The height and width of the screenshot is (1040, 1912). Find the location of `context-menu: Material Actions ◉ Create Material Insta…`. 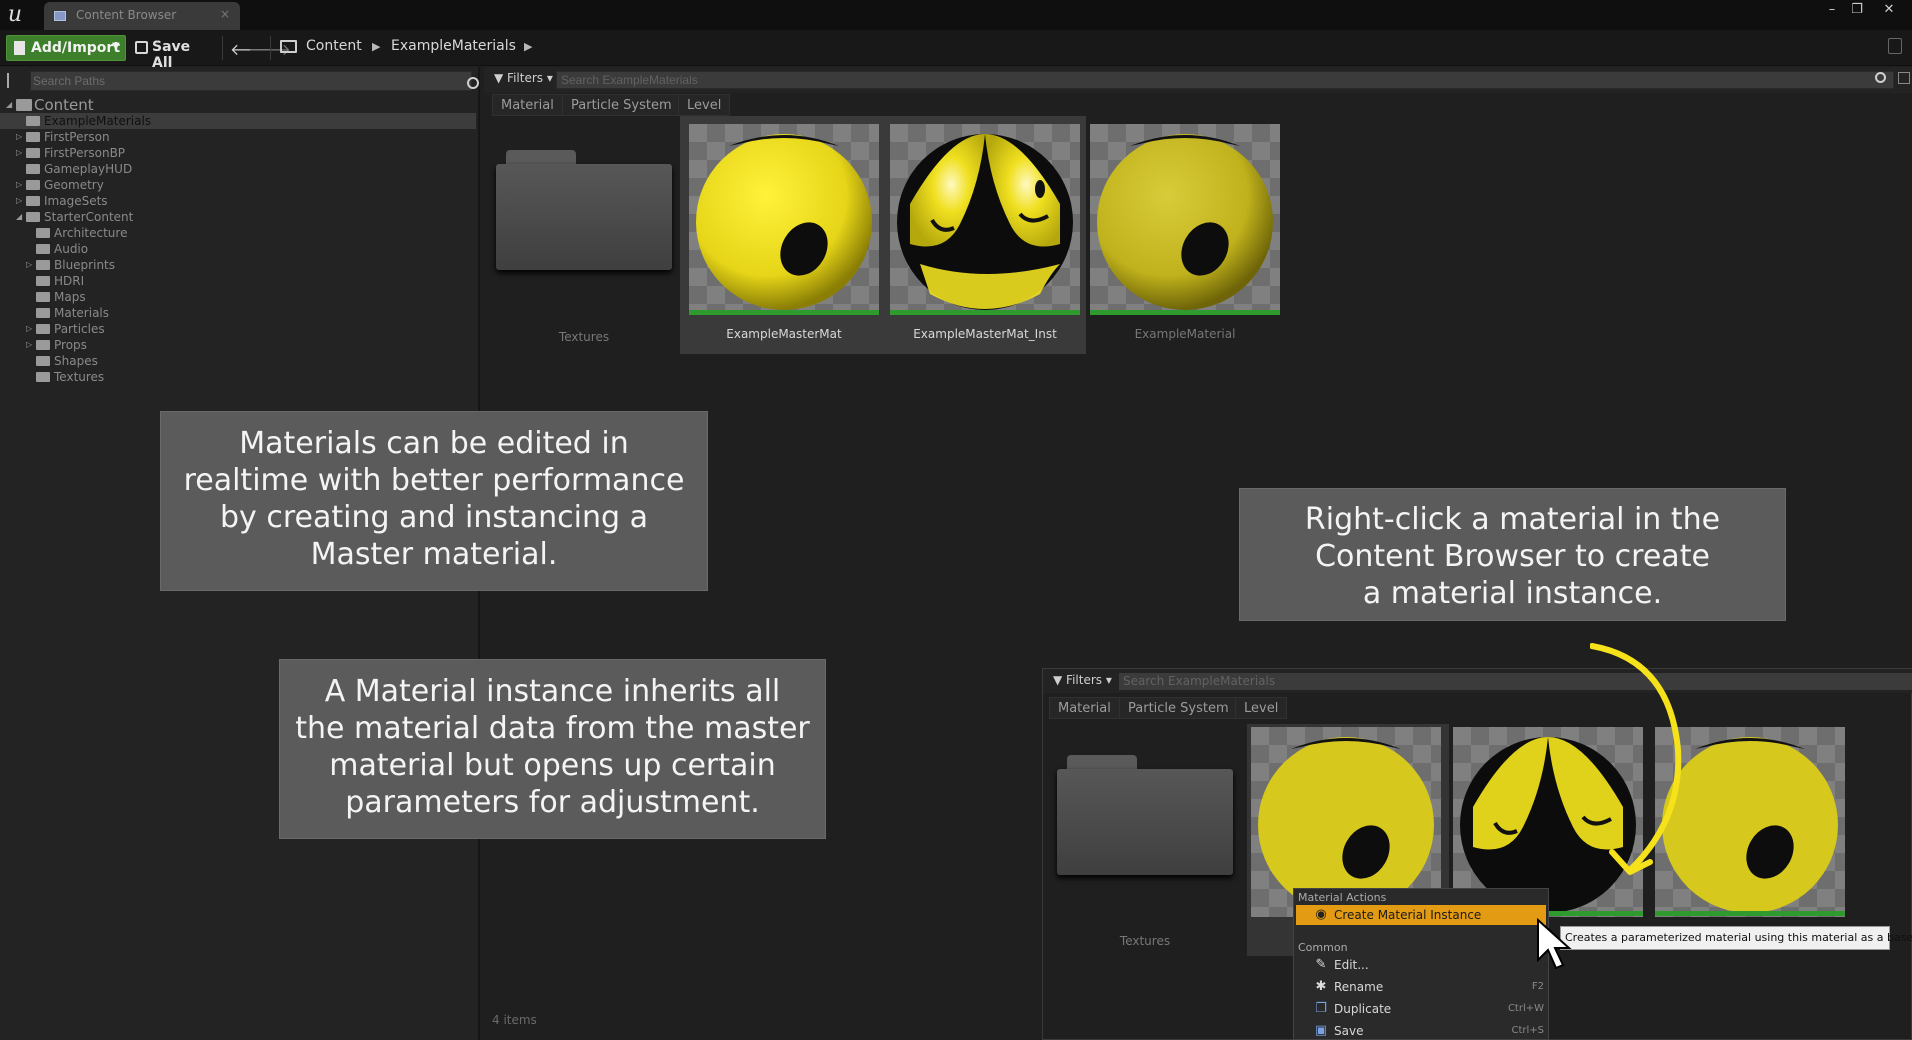

context-menu: Material Actions ◉ Create Material Insta… is located at coordinates (1421, 964).